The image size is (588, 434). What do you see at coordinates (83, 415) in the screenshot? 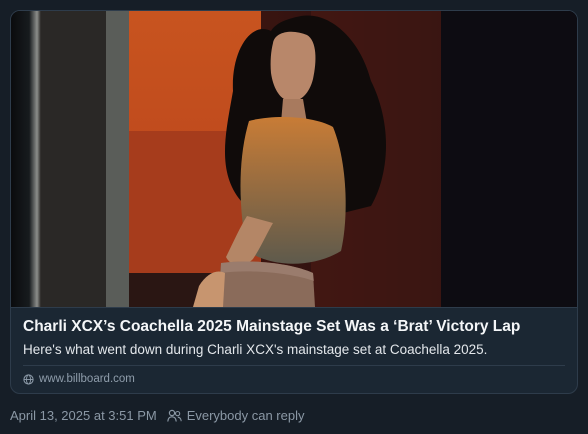
I see `post-timestamp: April 13, 2025 at 3:51 PM` at bounding box center [83, 415].